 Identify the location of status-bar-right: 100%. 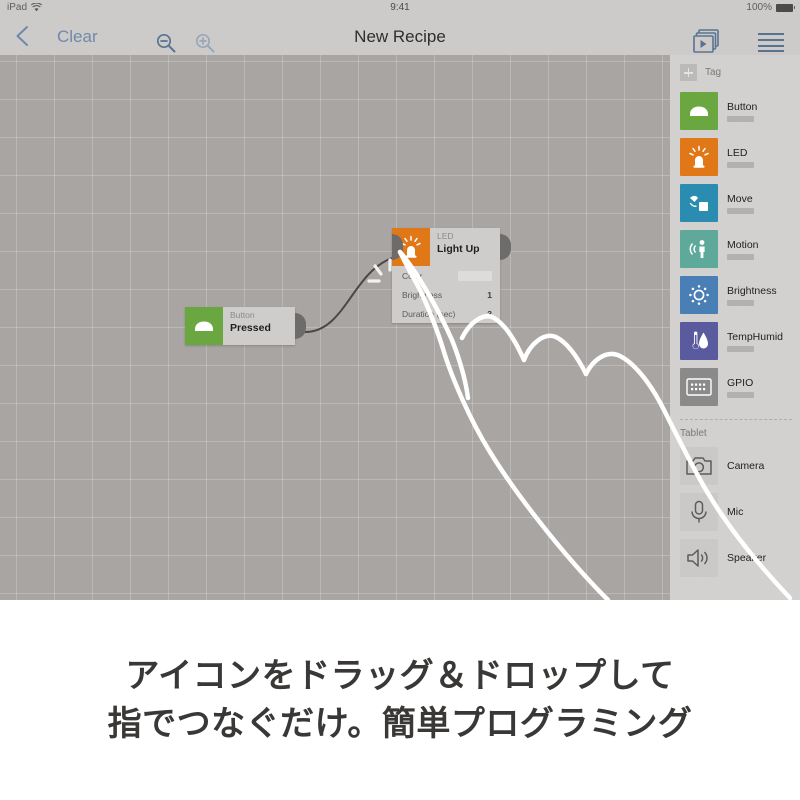
(770, 7).